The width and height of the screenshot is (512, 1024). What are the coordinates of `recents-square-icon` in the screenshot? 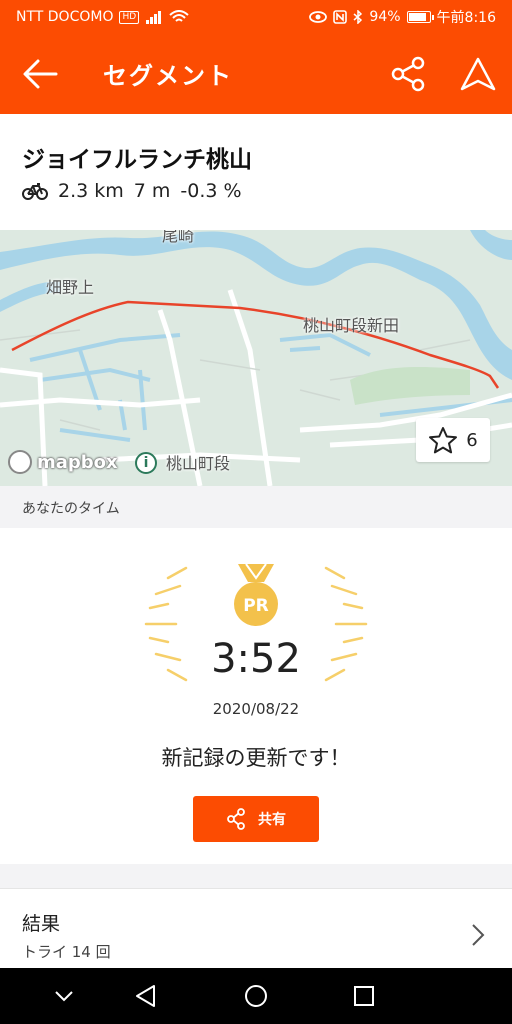 It's located at (364, 996).